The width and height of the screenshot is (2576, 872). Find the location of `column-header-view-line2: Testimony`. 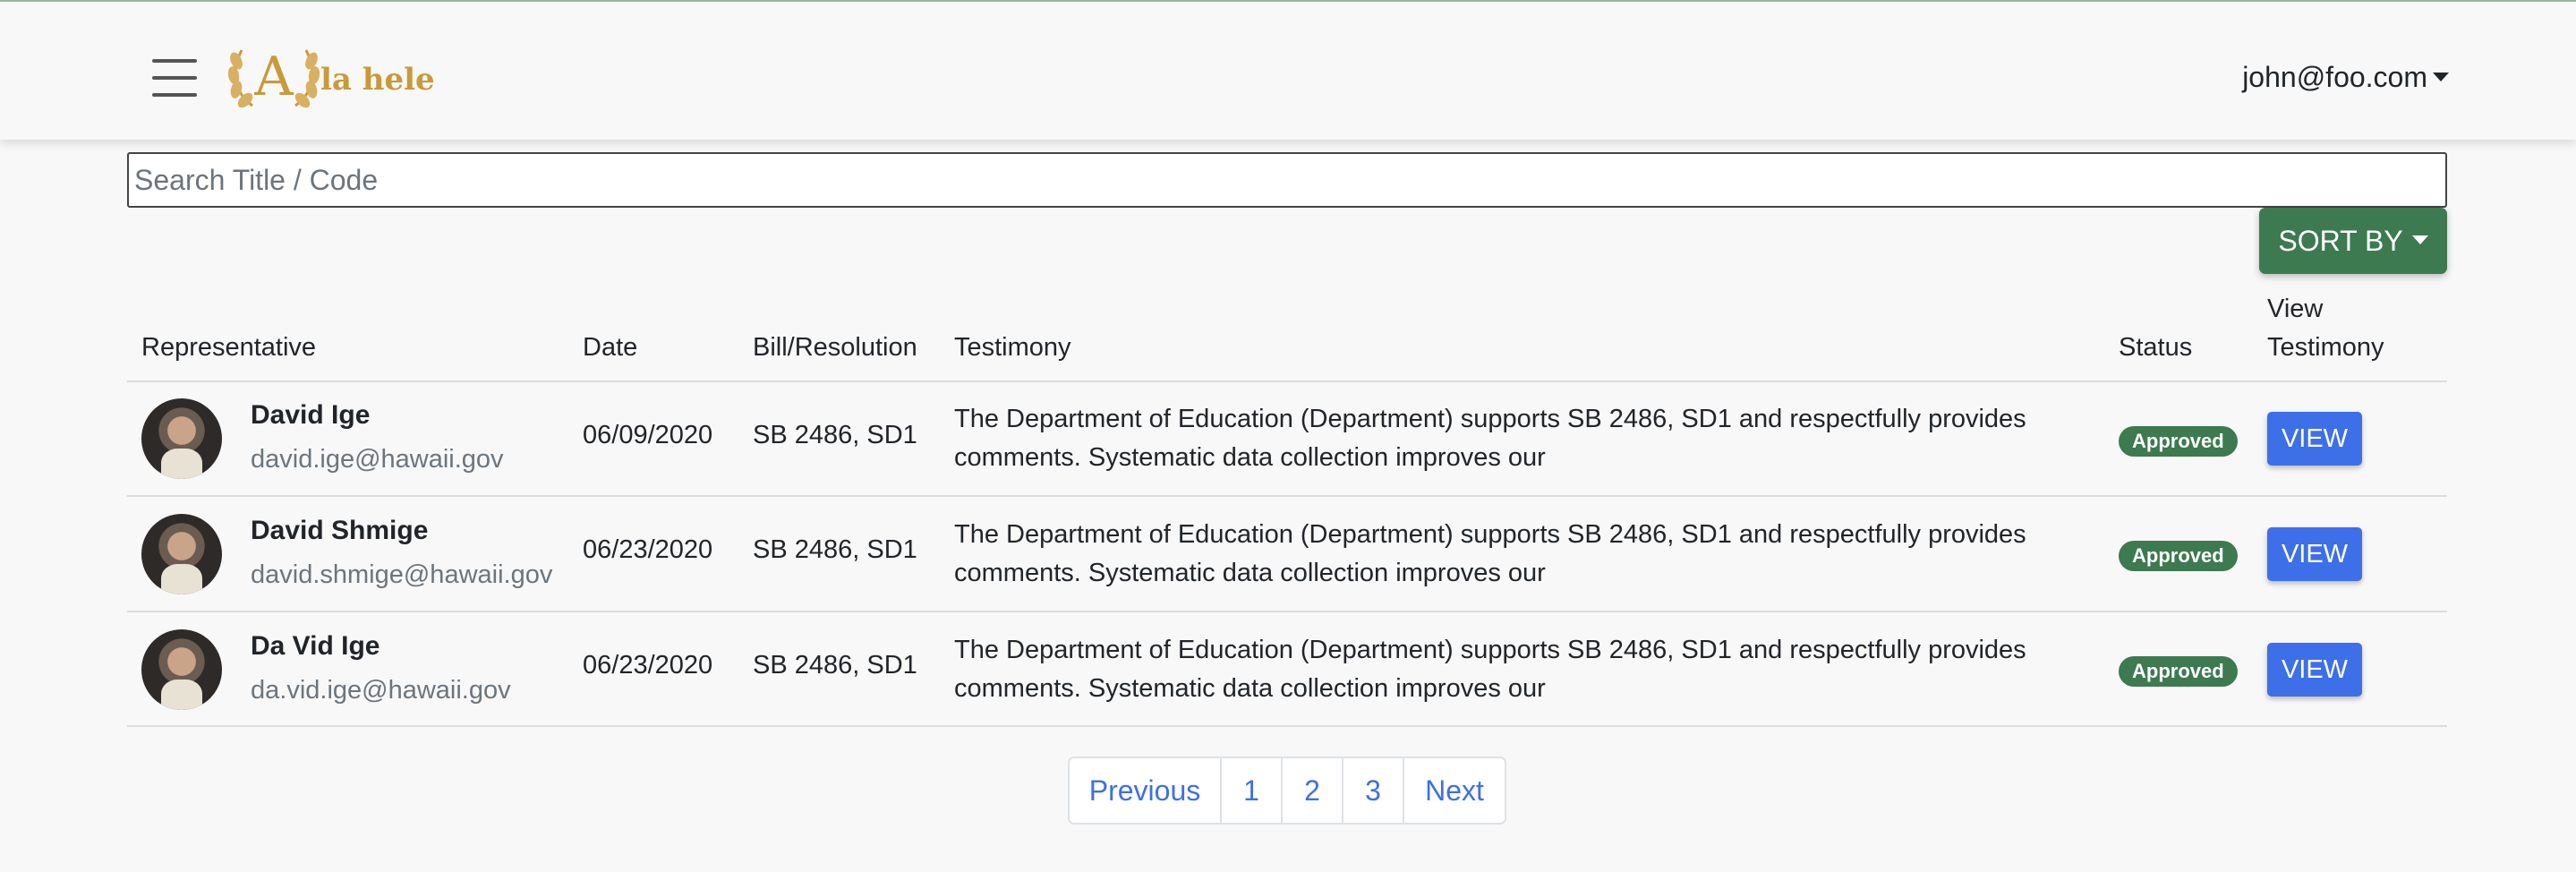

column-header-view-line2: Testimony is located at coordinates (2325, 347).